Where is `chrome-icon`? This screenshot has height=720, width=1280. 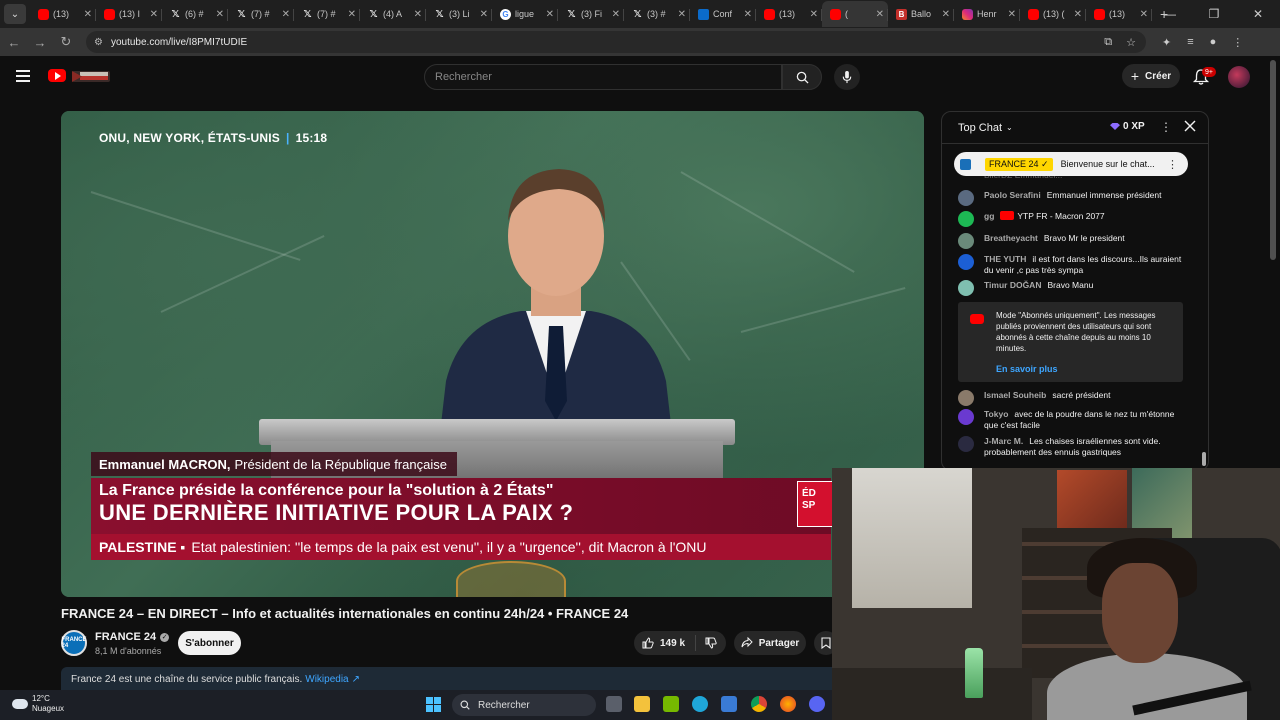 chrome-icon is located at coordinates (759, 704).